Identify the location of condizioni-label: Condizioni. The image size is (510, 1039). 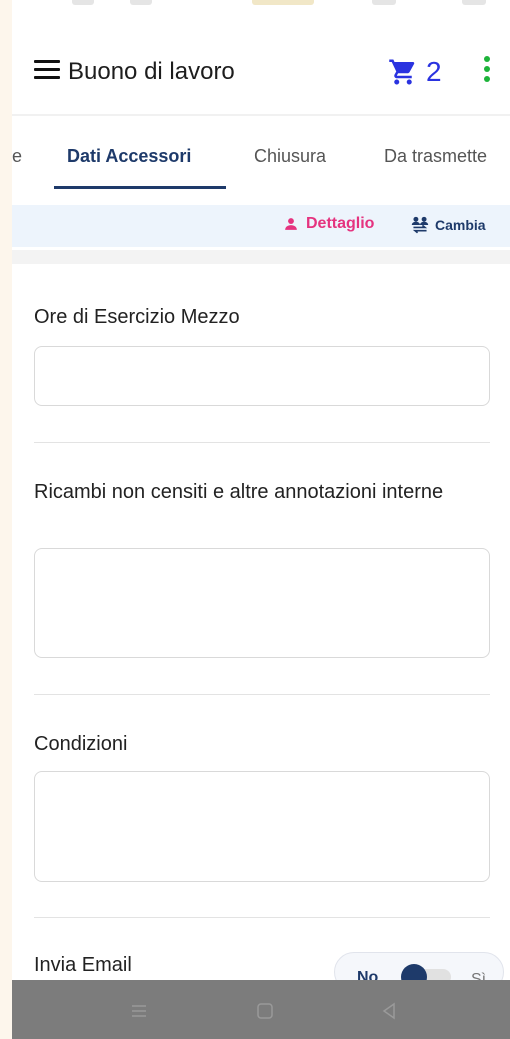
(81, 744).